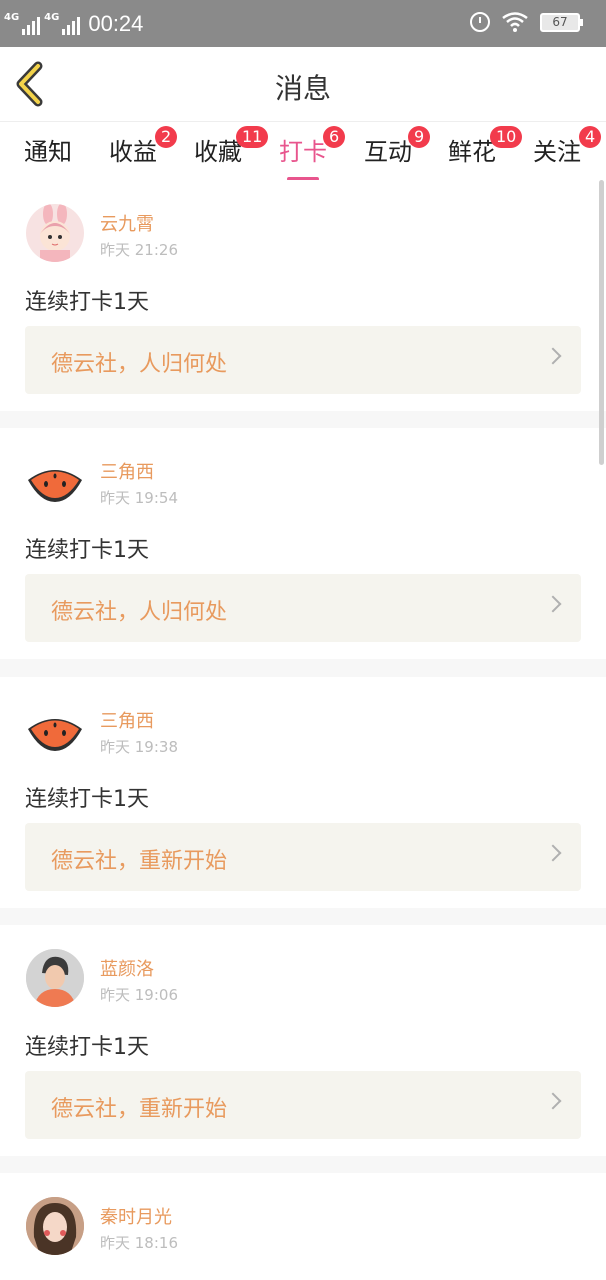 Image resolution: width=606 pixels, height=1280 pixels. I want to click on tab-earnings: 收益 2, so click(143, 146).